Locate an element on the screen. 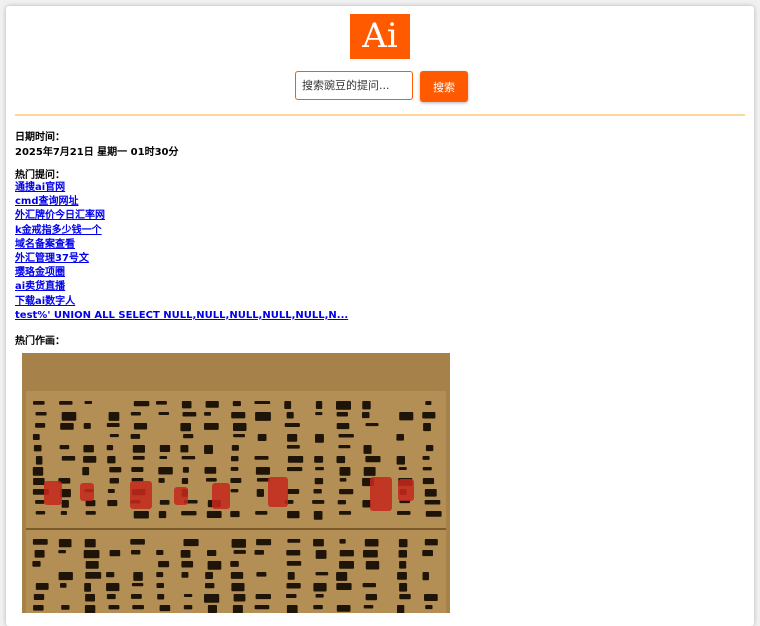 This screenshot has width=760, height=626. hot-question-link: cmd查询网址 is located at coordinates (47, 201).